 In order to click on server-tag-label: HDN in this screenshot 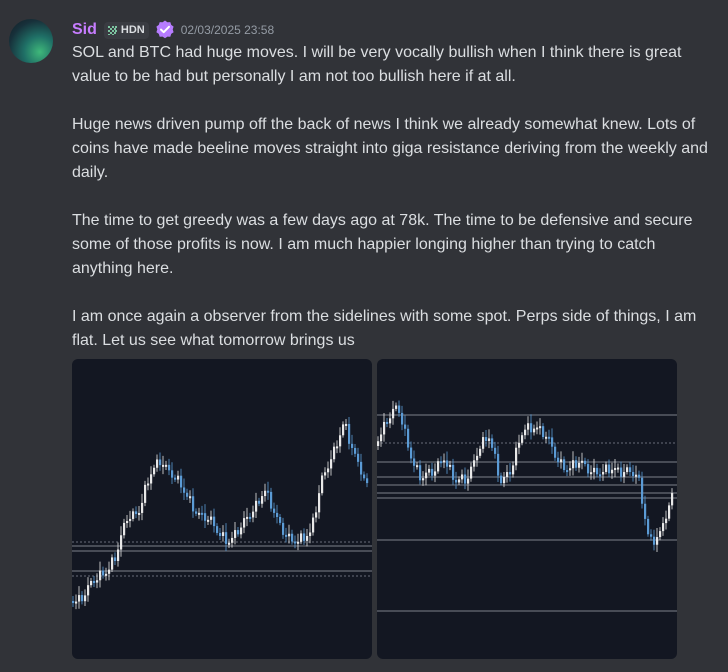, I will do `click(132, 30)`.